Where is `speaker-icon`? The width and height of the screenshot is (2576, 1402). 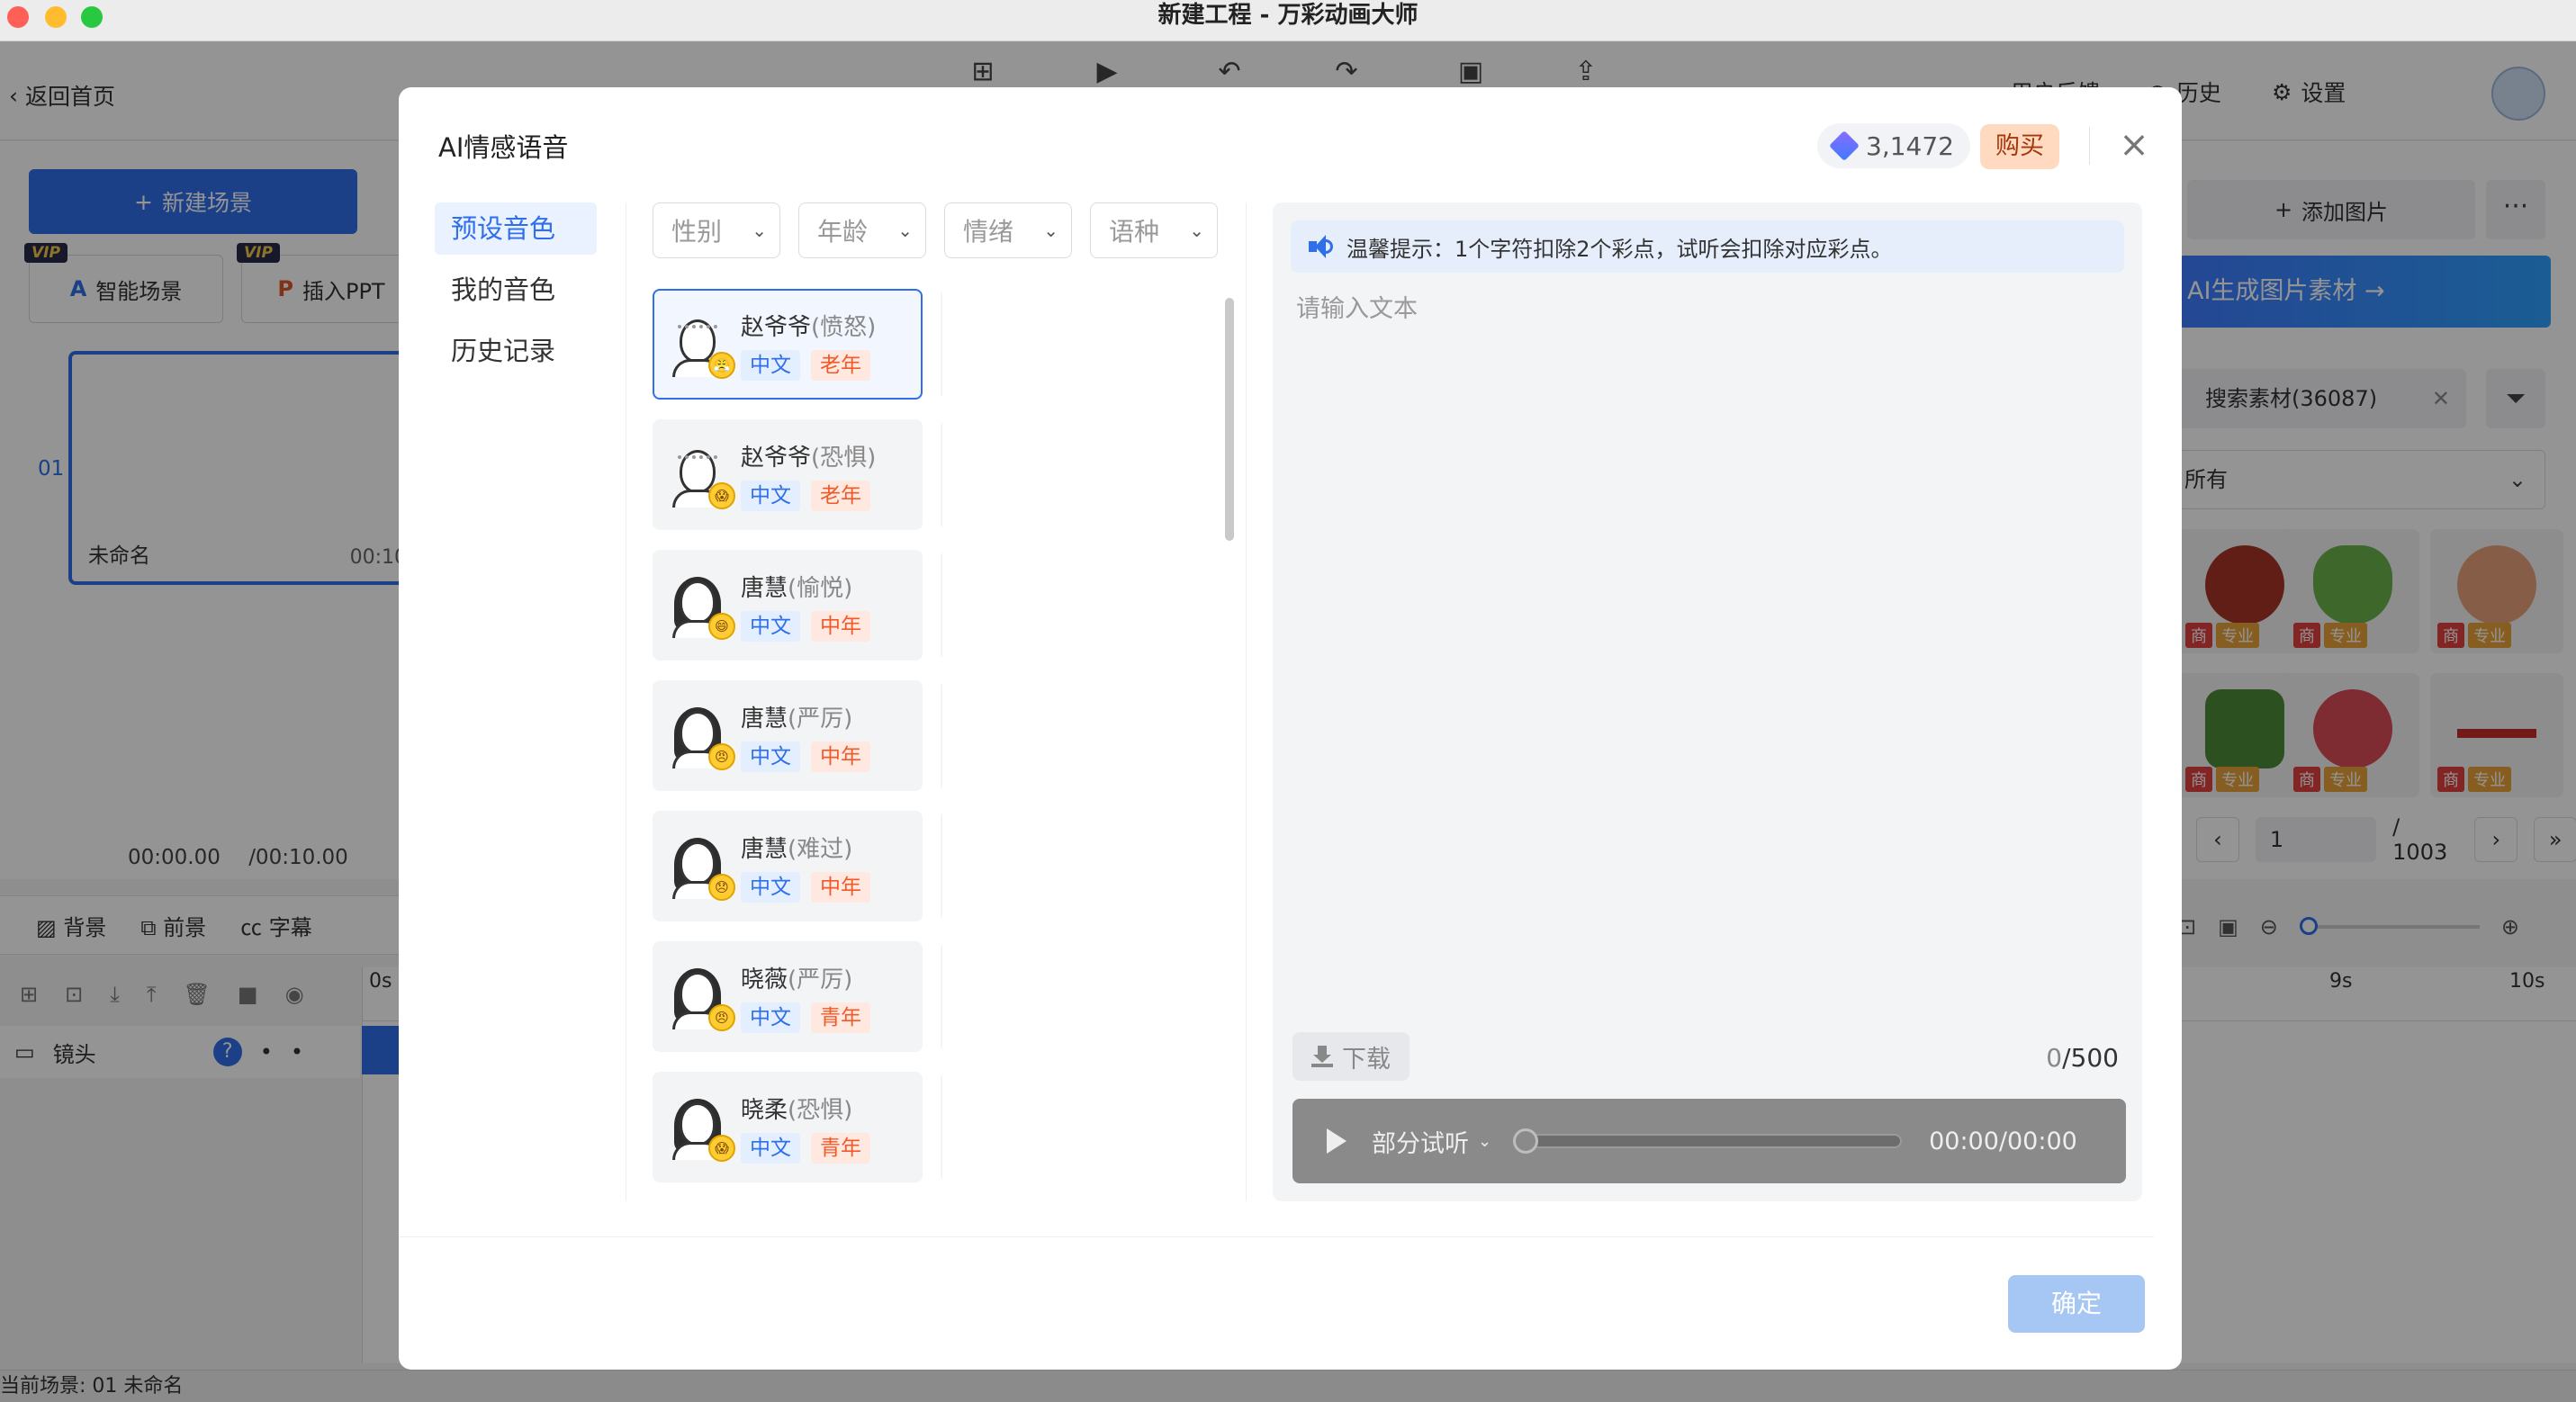
speaker-icon is located at coordinates (1321, 246).